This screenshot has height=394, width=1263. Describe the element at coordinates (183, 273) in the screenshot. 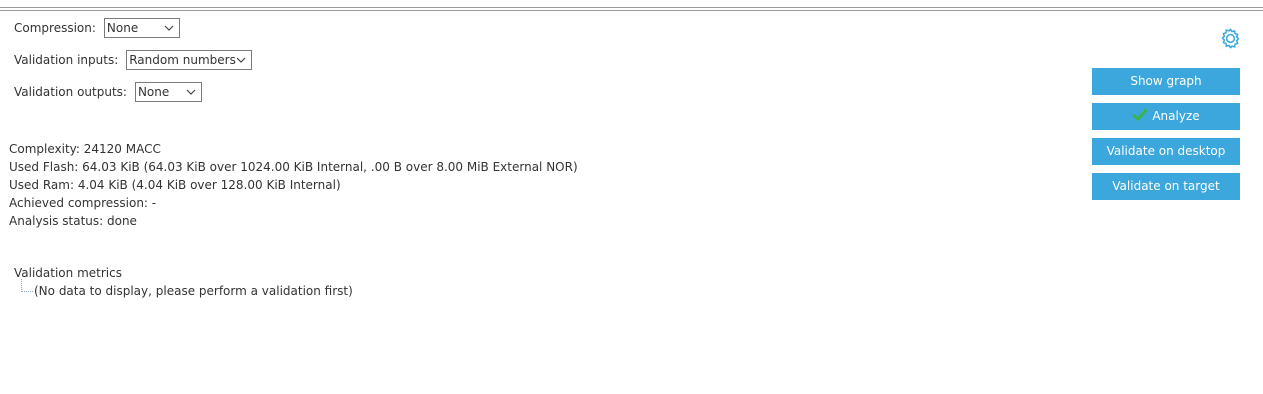

I see `validation-metrics-title: Validation metrics` at that location.